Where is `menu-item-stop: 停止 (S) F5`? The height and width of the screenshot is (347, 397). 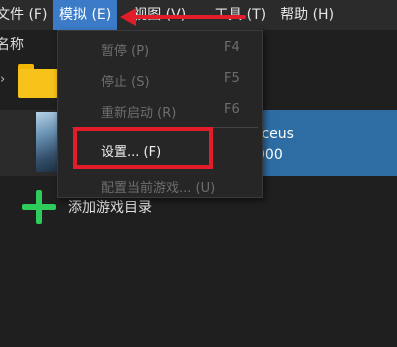
menu-item-stop: 停止 (S) F5 is located at coordinates (160, 79).